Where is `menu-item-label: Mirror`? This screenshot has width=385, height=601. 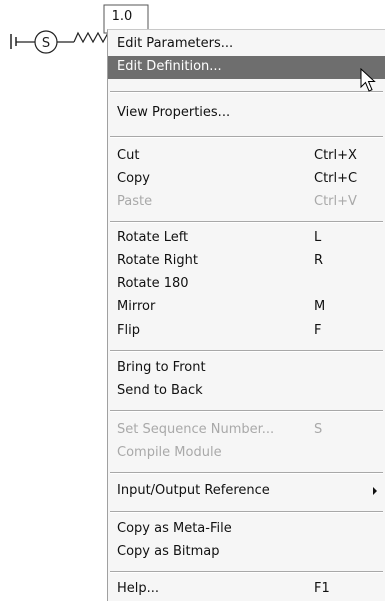
menu-item-label: Mirror is located at coordinates (136, 306).